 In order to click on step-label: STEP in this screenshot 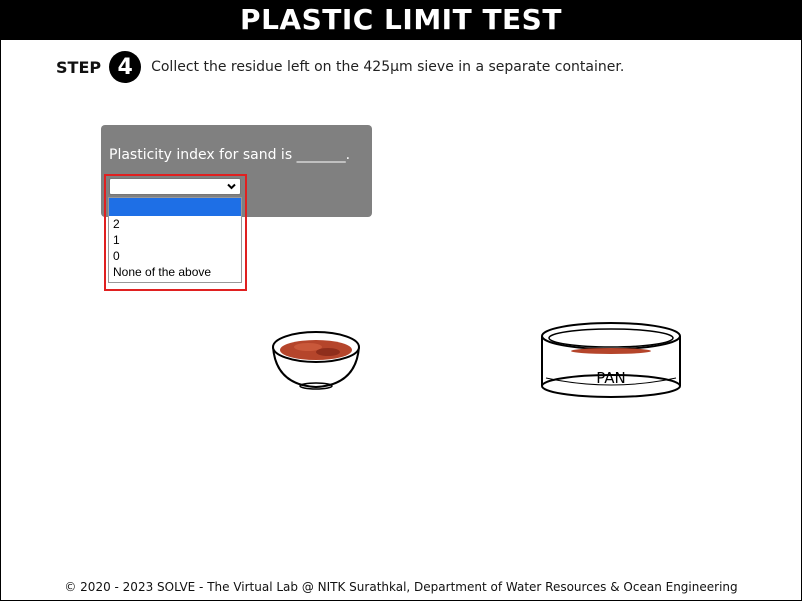, I will do `click(79, 67)`.